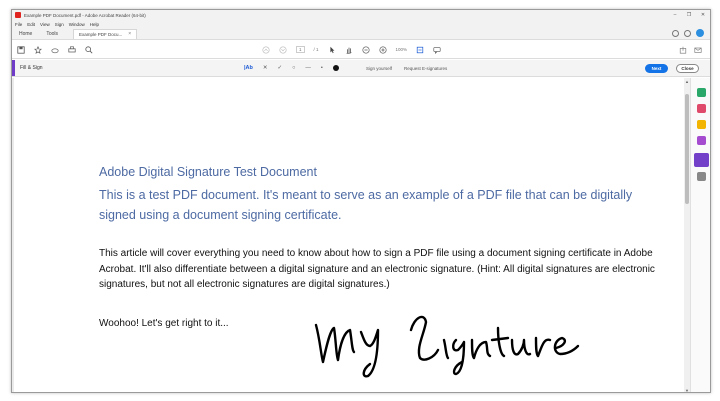 The width and height of the screenshot is (720, 401). Describe the element at coordinates (72, 49) in the screenshot. I see `print-icon` at that location.